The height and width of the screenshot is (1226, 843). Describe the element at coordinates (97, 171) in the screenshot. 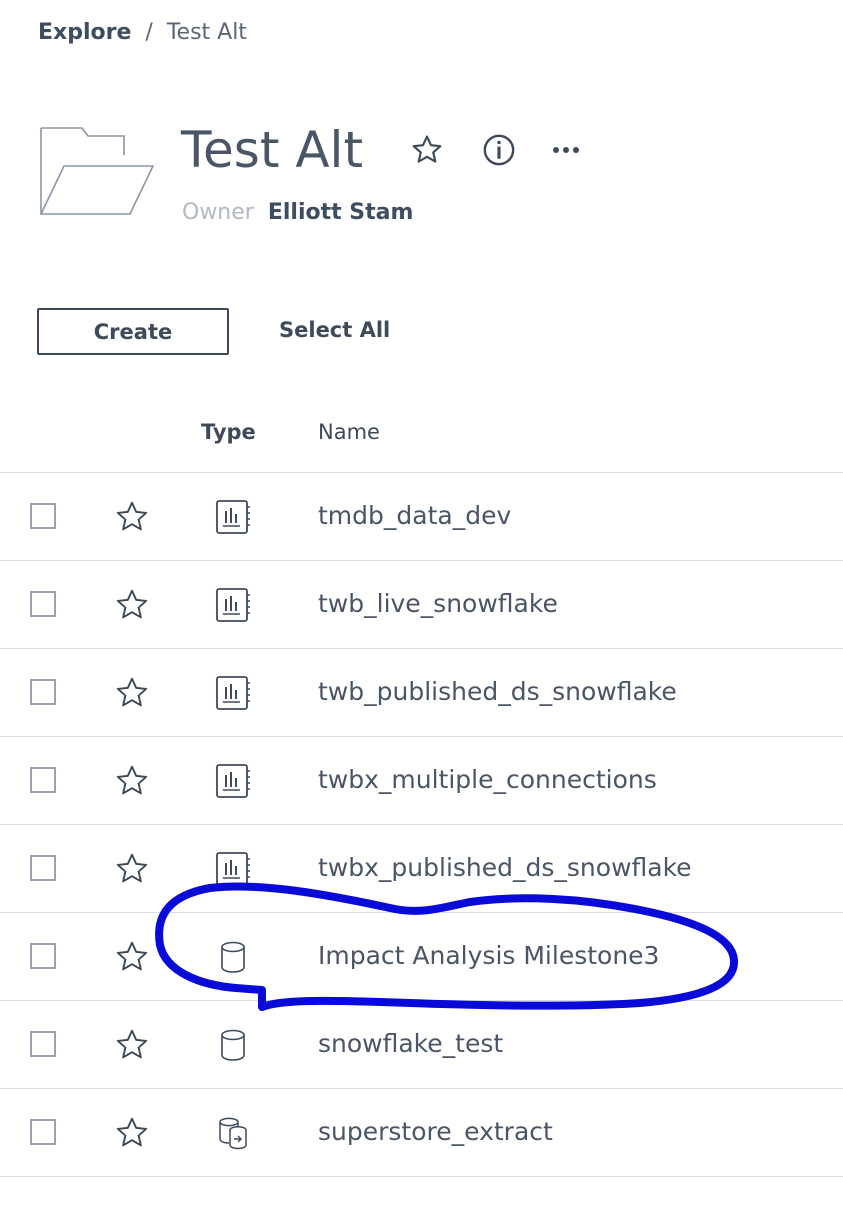

I see `folder-icon` at that location.